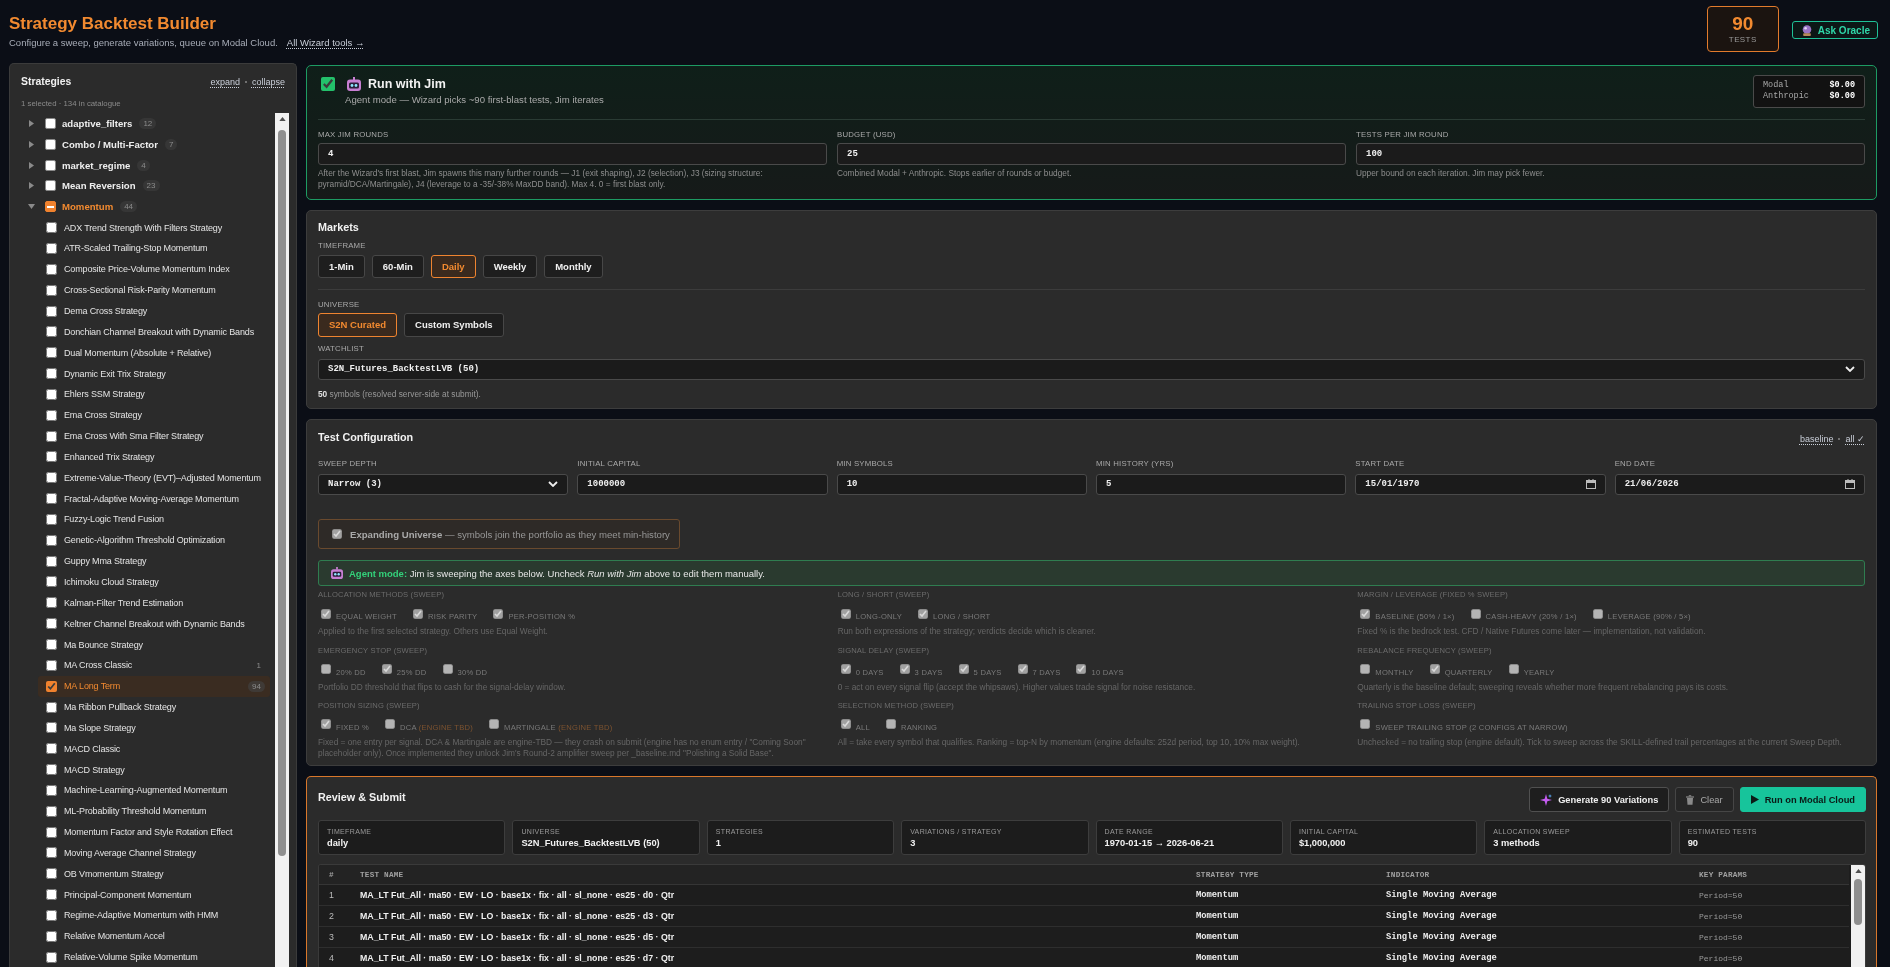  I want to click on input-field: 1000000, so click(702, 484).